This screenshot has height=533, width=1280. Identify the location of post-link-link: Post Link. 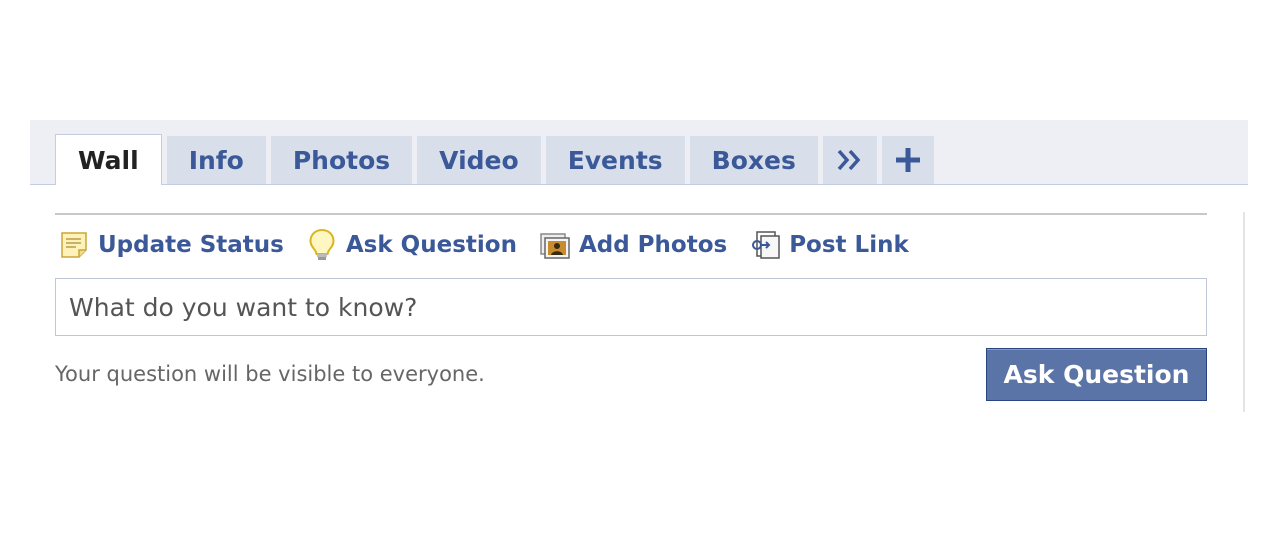
(829, 245).